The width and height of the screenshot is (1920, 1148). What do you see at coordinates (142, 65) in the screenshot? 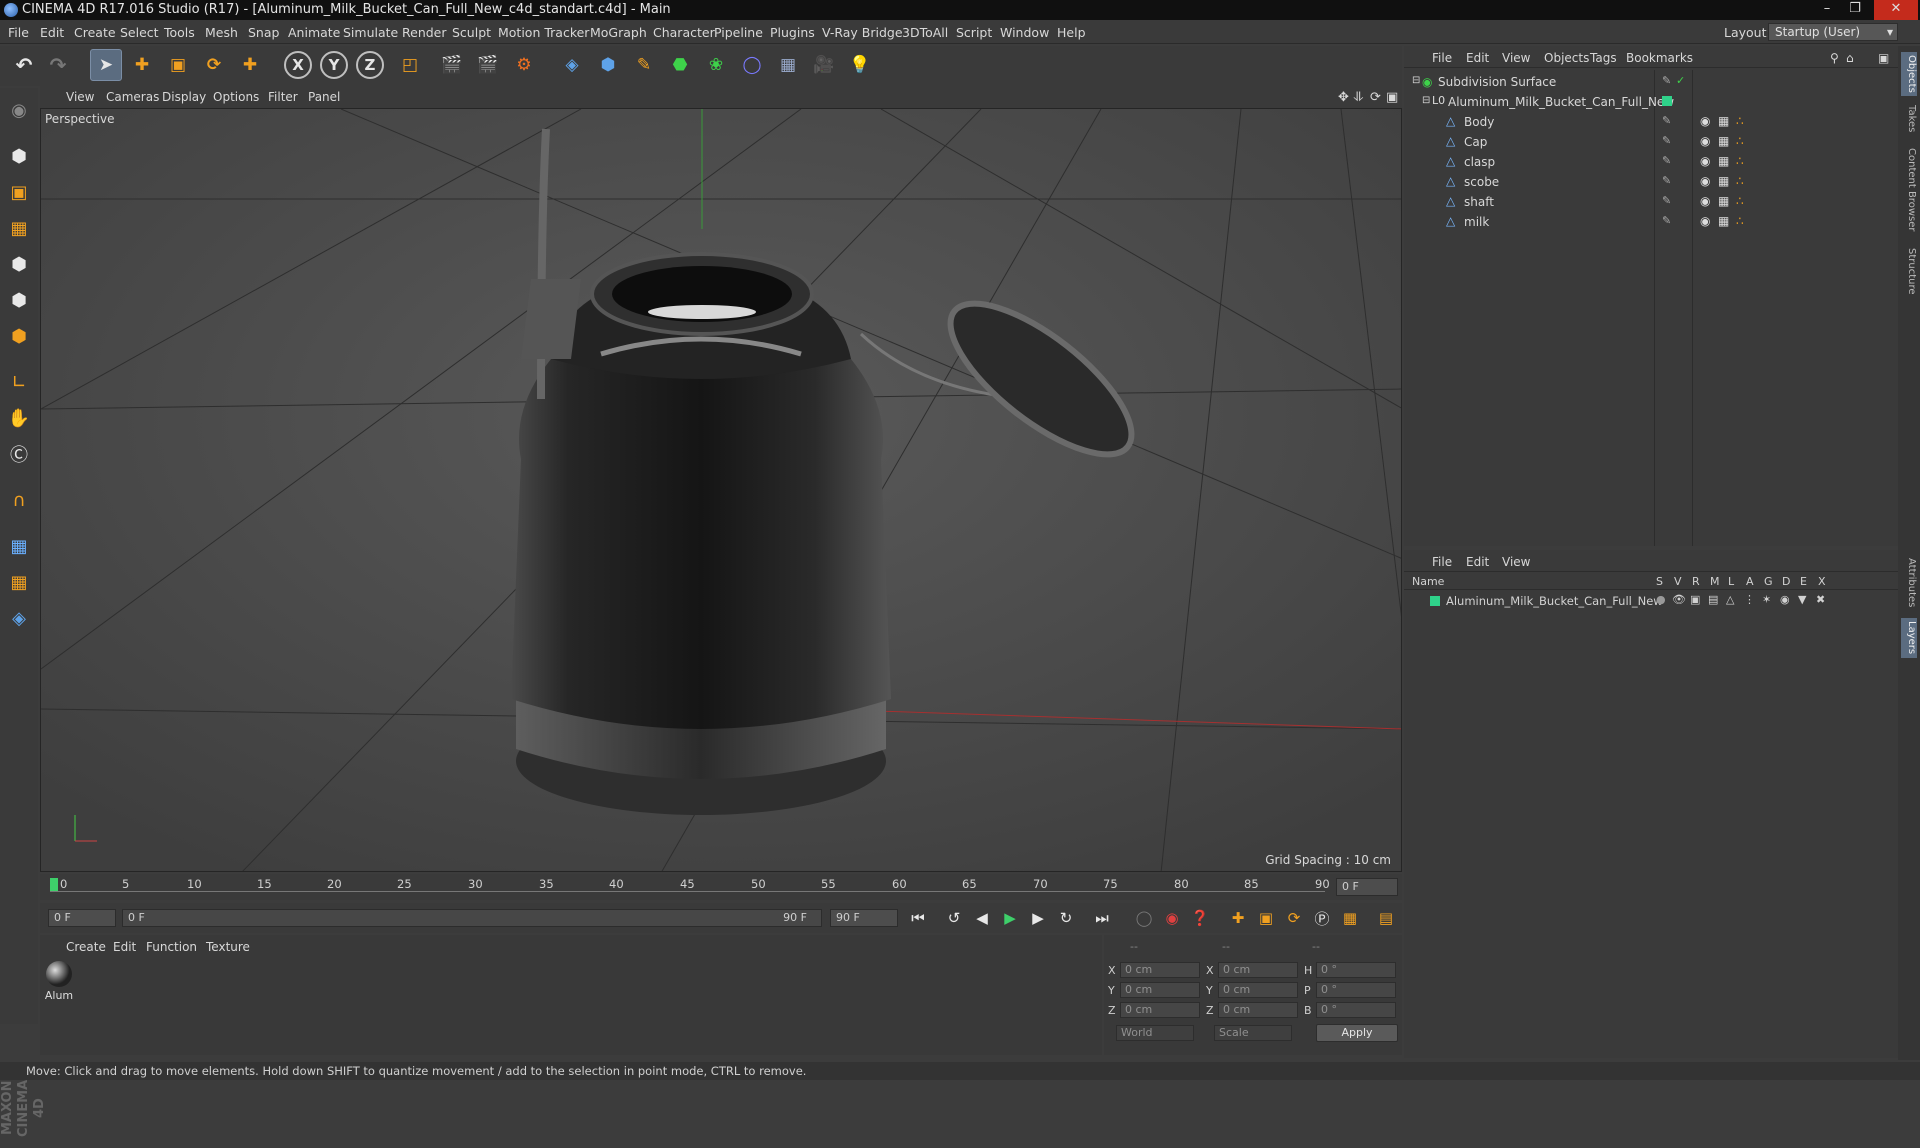
I see `move-tool-icon: ✚` at bounding box center [142, 65].